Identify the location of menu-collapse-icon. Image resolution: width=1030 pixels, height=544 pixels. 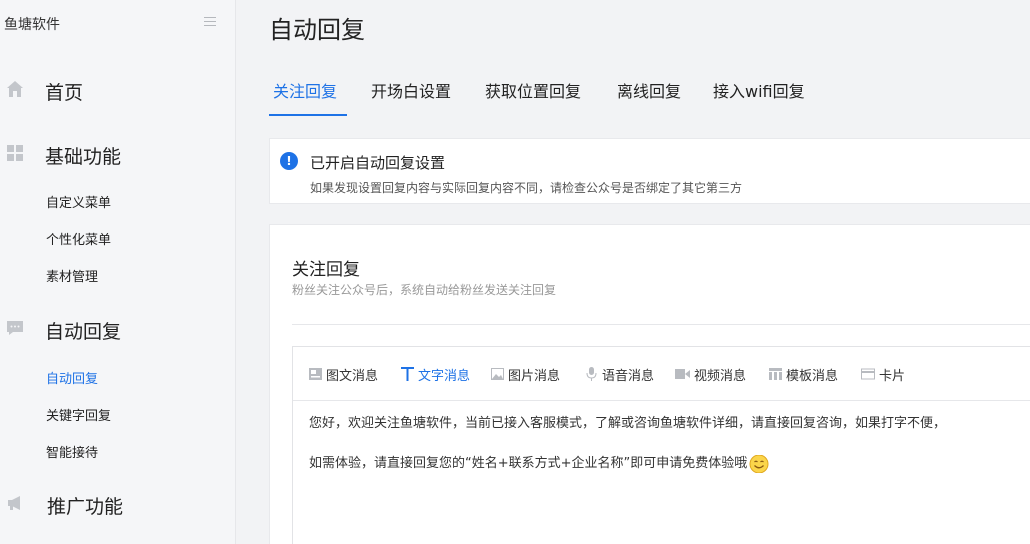
(210, 23).